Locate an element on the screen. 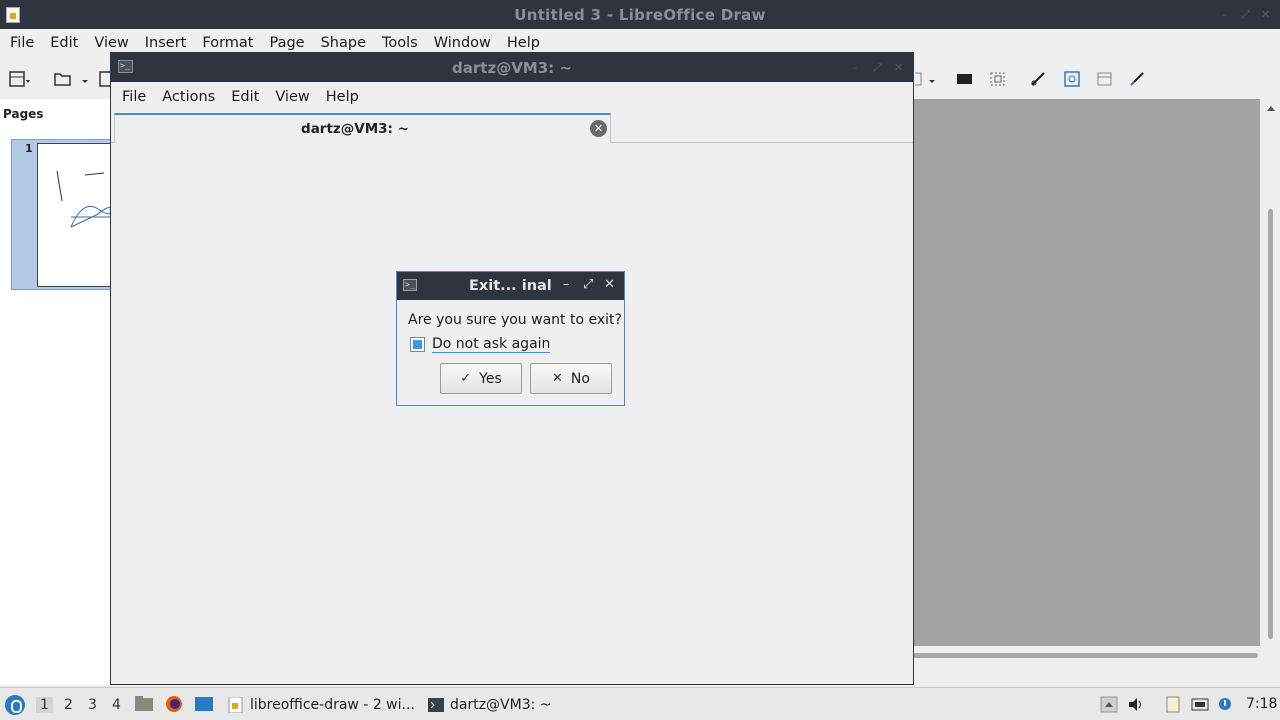 Image resolution: width=1280 pixels, height=720 pixels. taskbar-task-label: dartz@VM3: ~ is located at coordinates (501, 704).